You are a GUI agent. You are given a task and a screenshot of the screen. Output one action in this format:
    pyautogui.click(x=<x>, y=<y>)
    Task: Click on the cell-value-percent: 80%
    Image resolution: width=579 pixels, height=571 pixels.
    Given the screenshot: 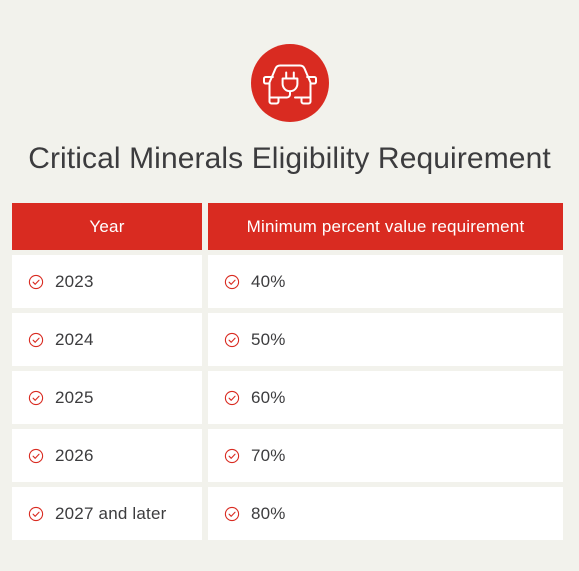 What is the action you would take?
    pyautogui.click(x=268, y=513)
    